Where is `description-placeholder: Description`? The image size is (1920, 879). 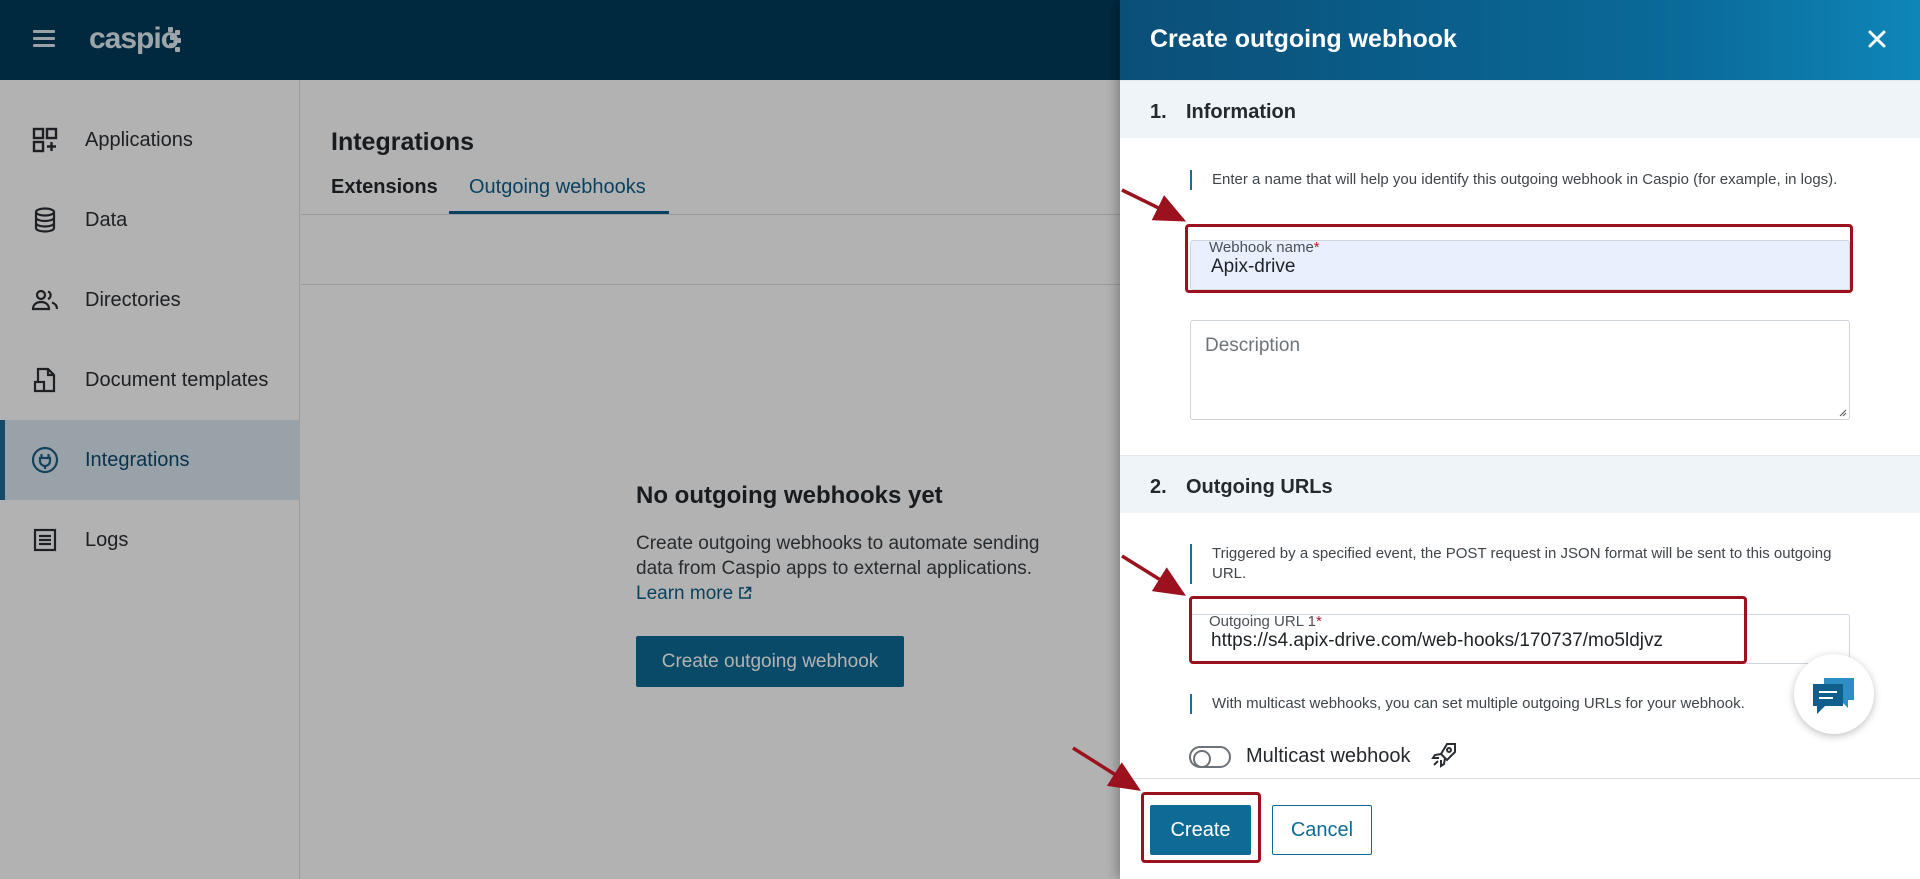 description-placeholder: Description is located at coordinates (1253, 345).